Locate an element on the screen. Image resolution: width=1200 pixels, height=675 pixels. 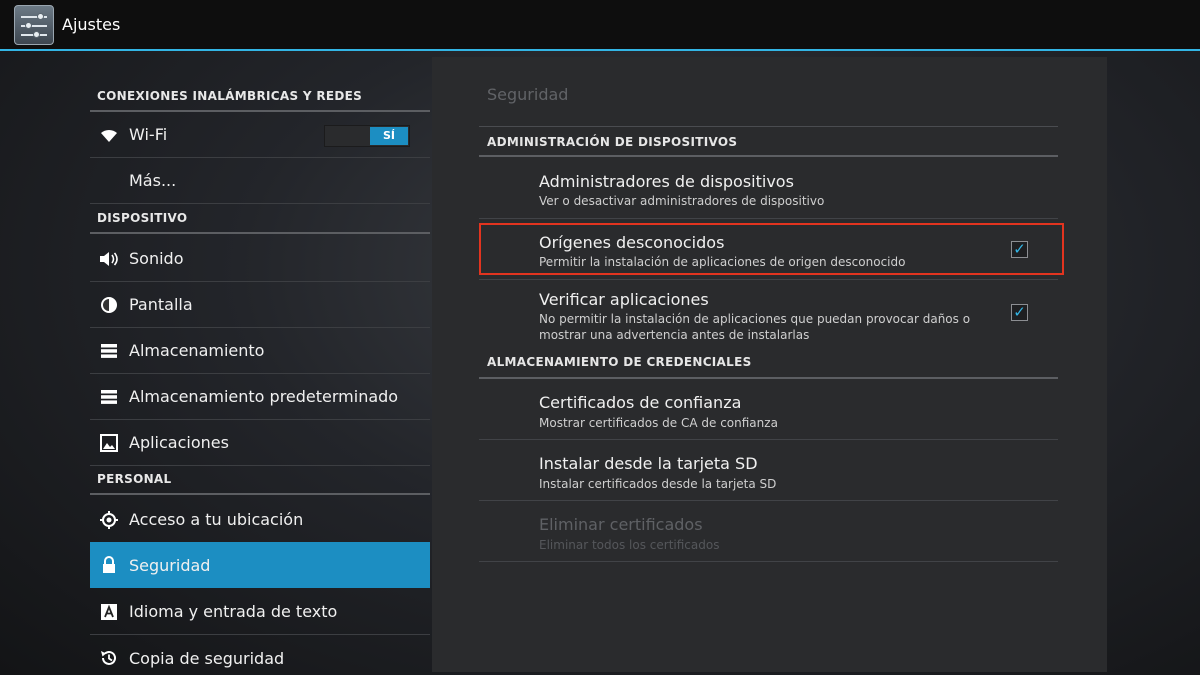
brightness-icon is located at coordinates (109, 305).